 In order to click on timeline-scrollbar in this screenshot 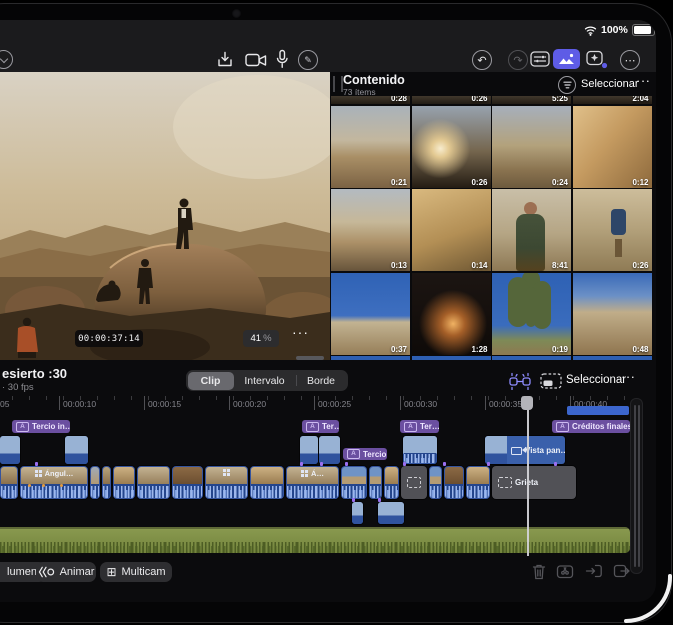, I will do `click(636, 486)`.